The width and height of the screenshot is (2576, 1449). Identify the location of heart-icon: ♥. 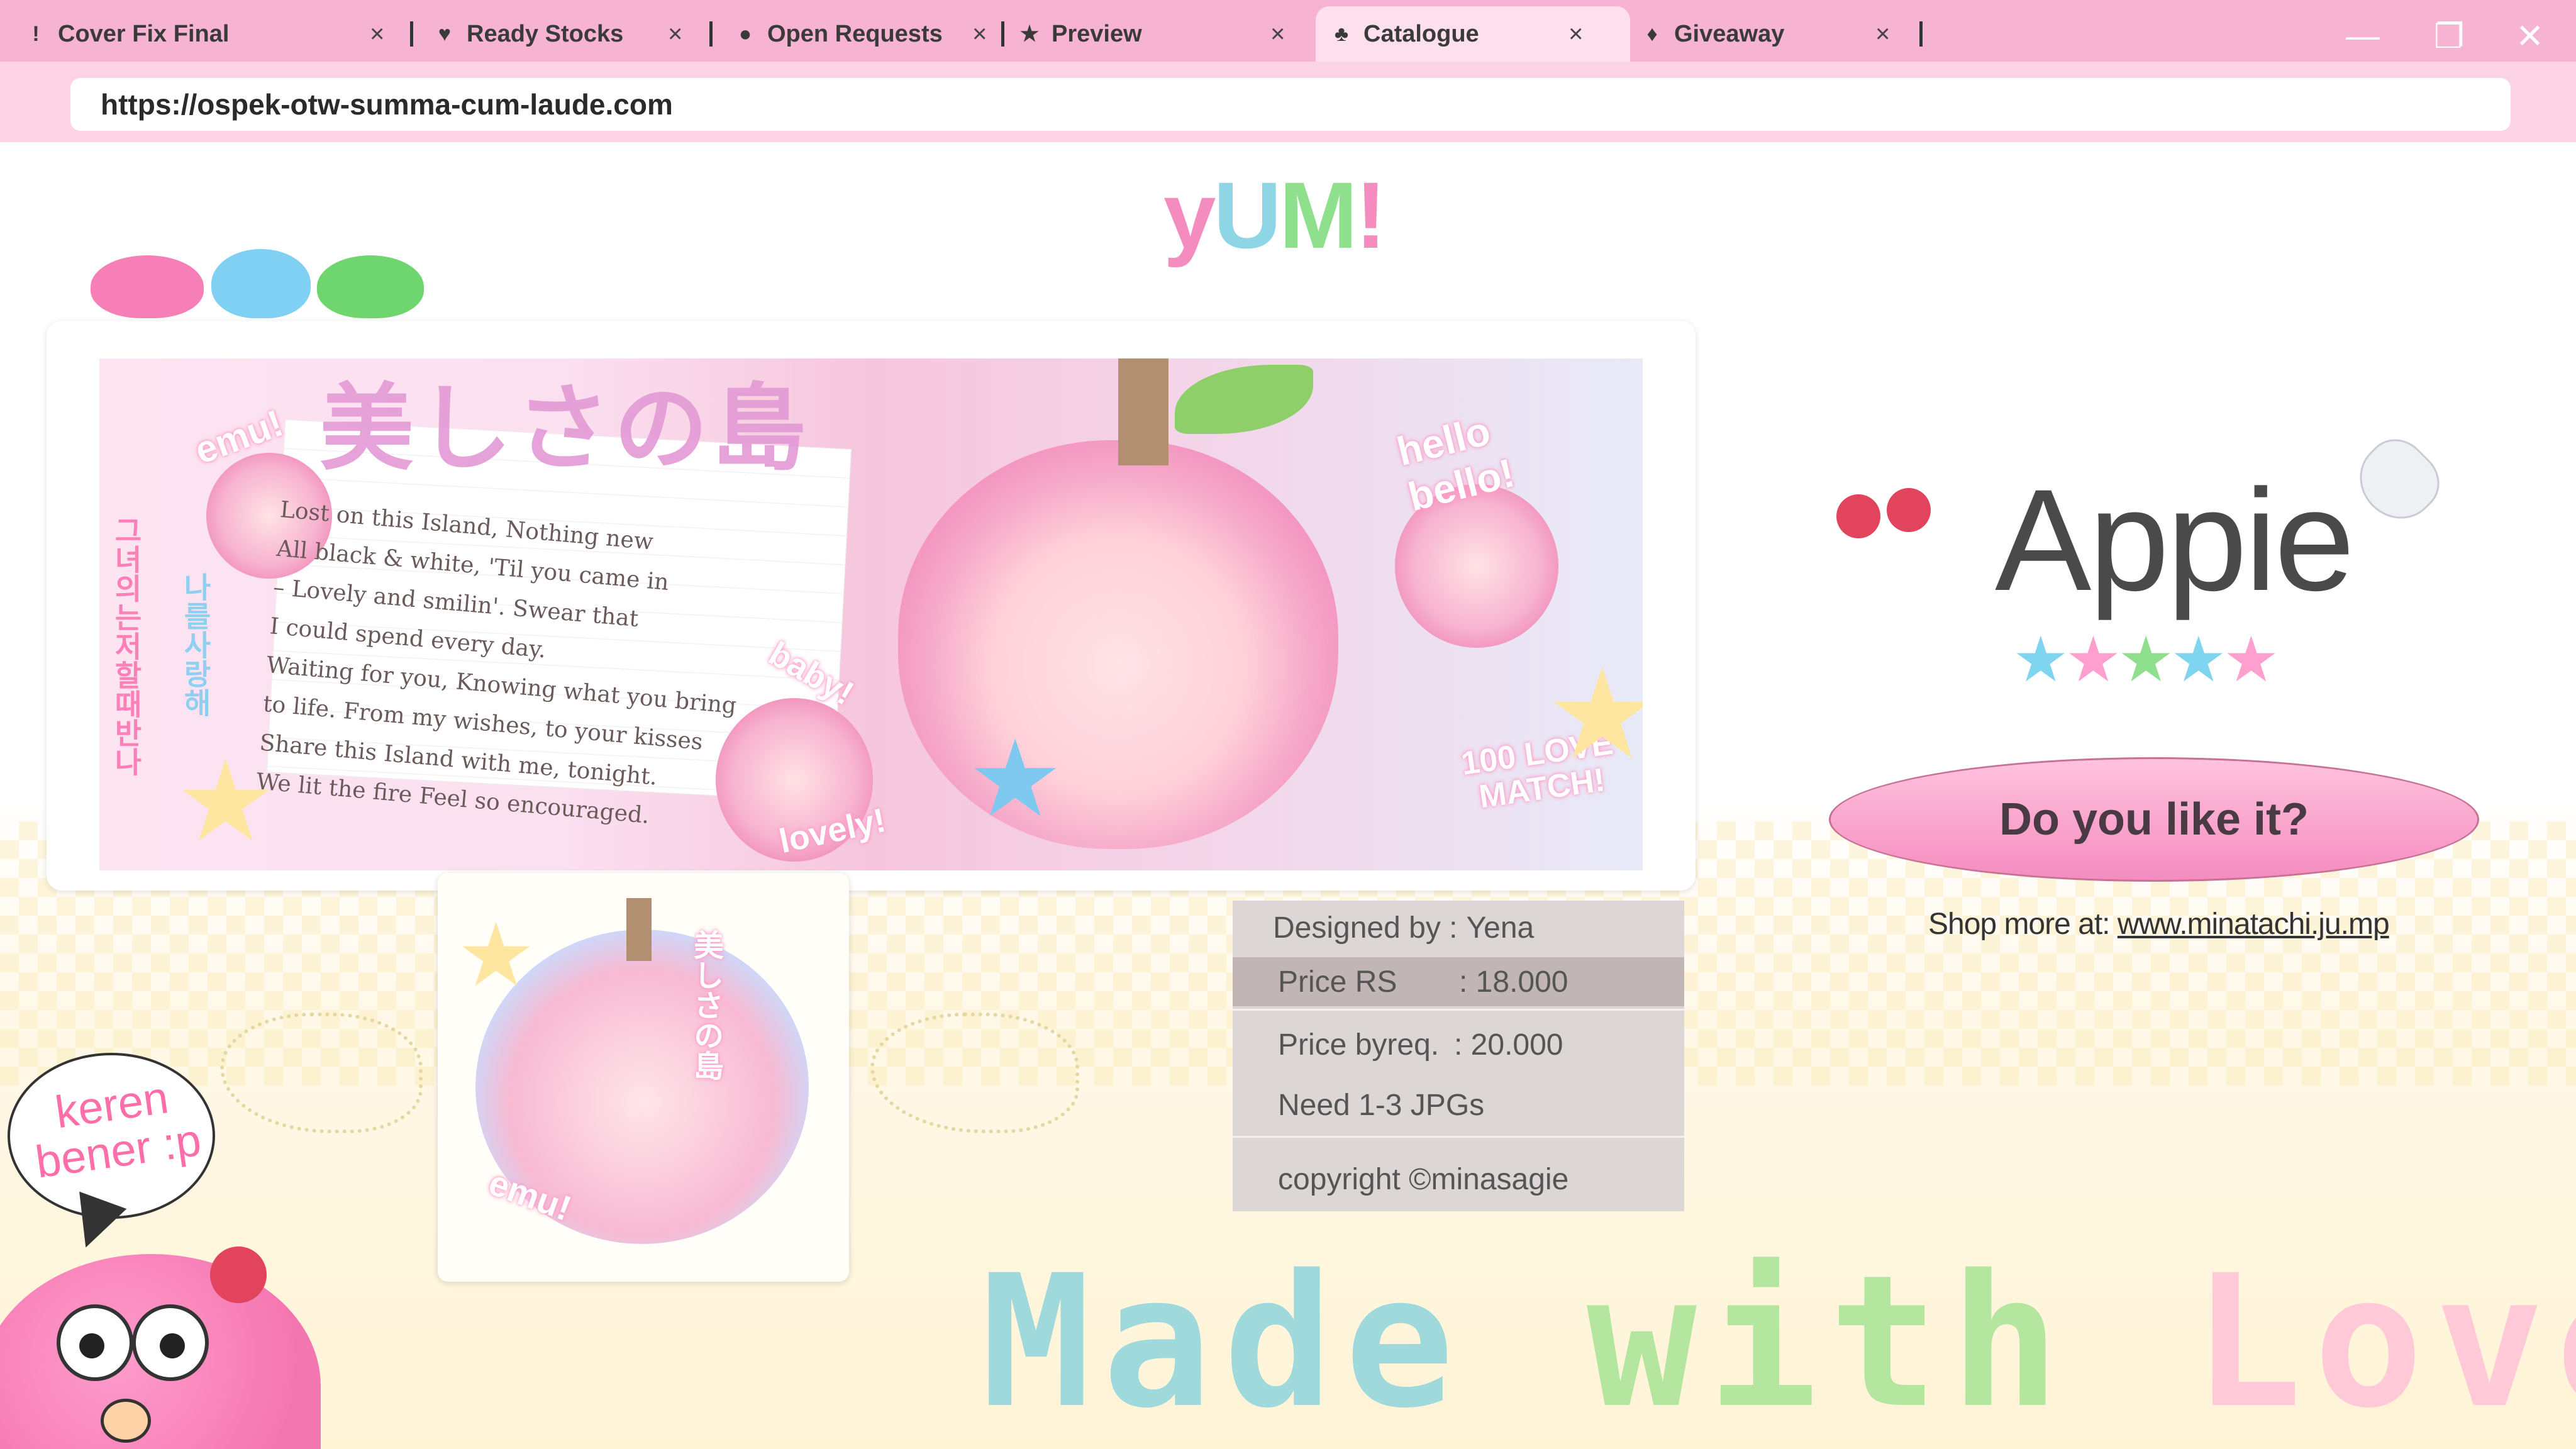
(445, 33).